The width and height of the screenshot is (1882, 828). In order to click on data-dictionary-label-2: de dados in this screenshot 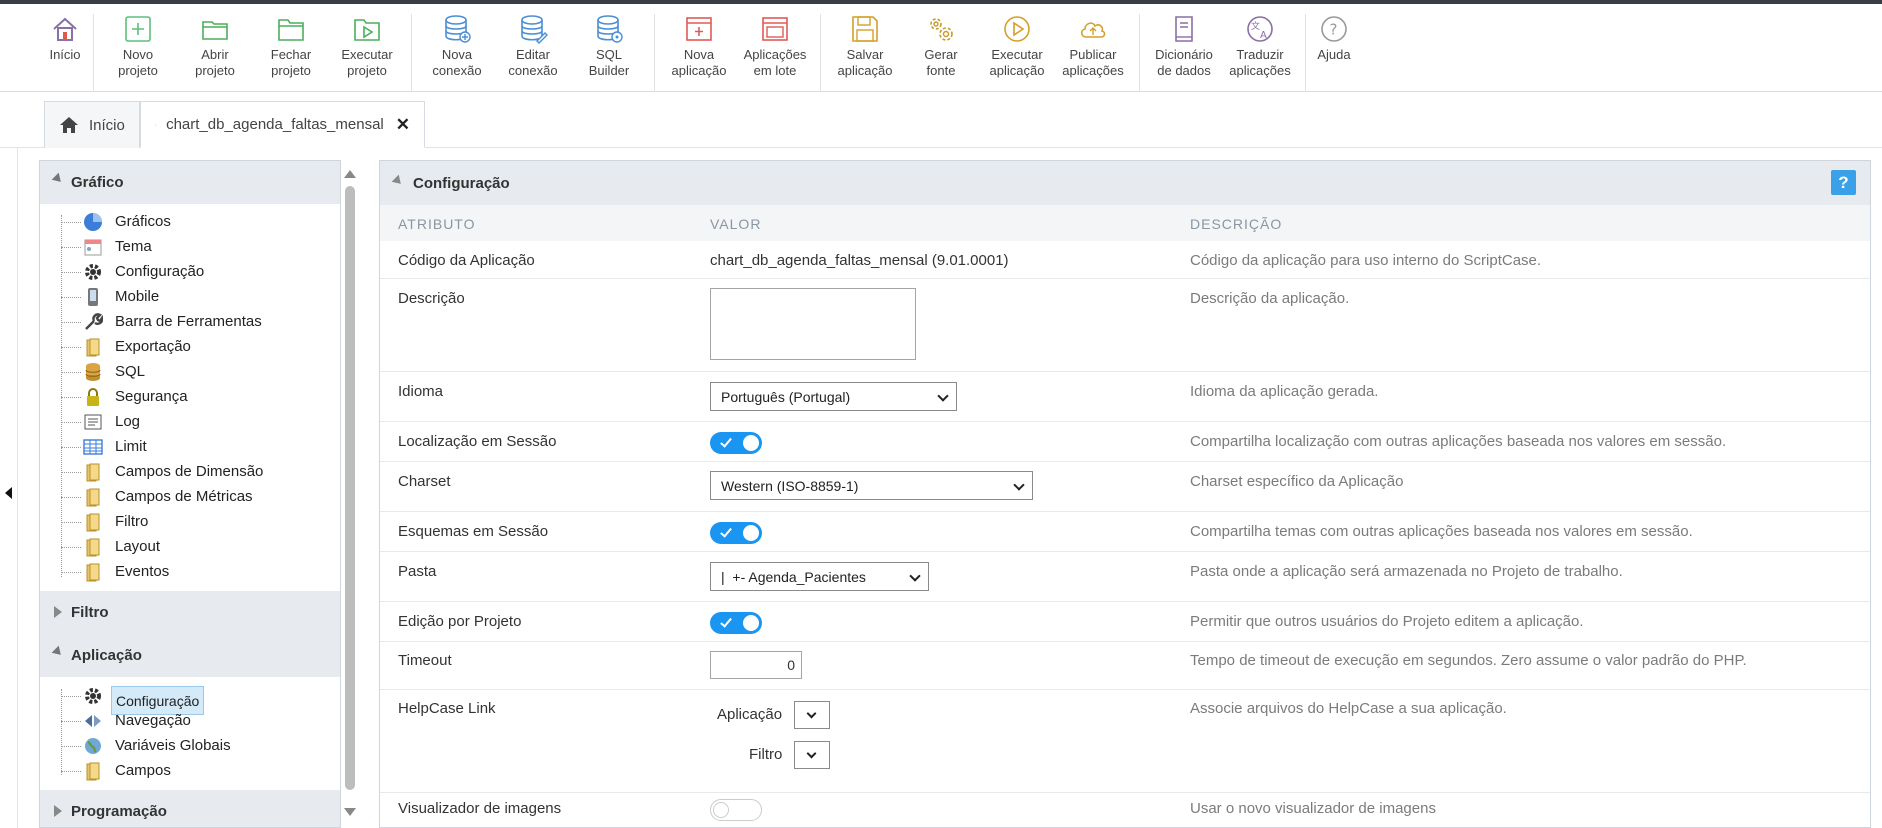, I will do `click(1184, 70)`.